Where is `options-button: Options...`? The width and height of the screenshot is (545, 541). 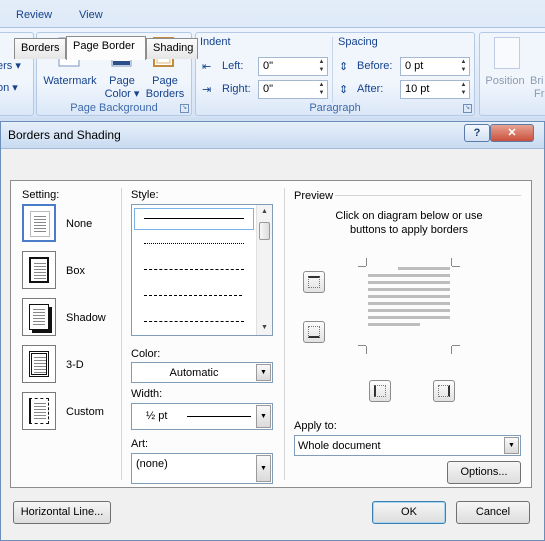 options-button: Options... is located at coordinates (484, 472).